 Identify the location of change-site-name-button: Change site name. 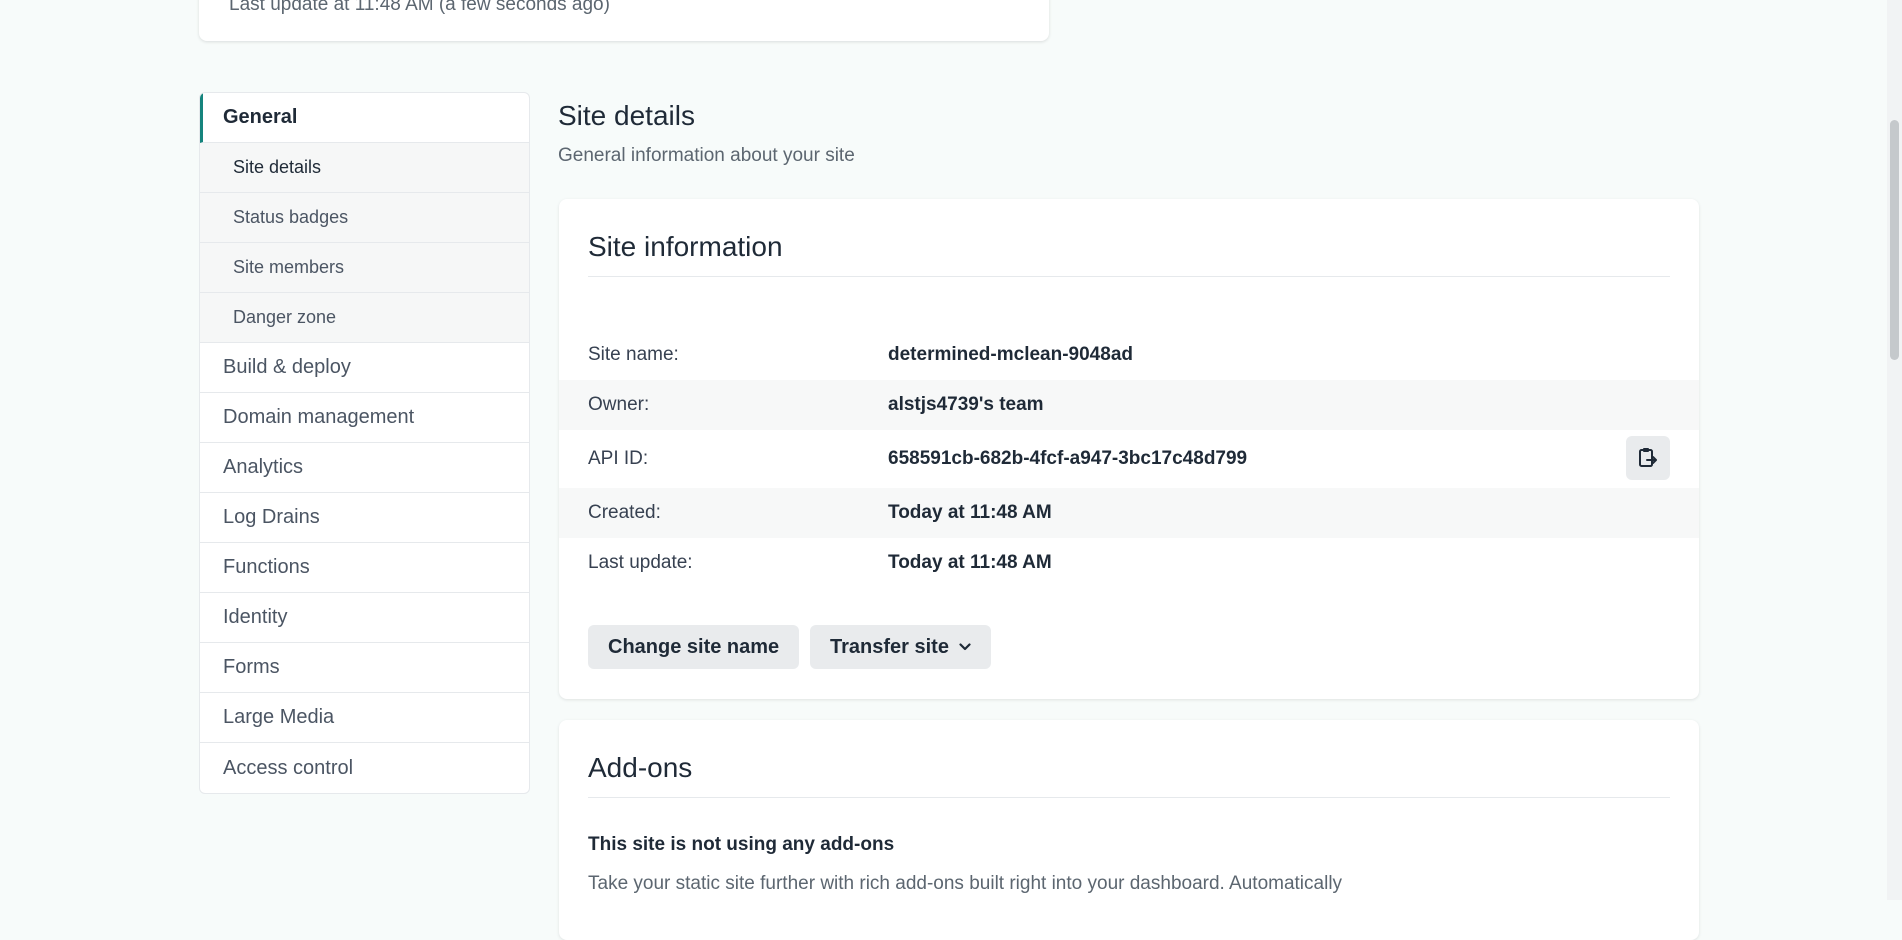
(694, 647).